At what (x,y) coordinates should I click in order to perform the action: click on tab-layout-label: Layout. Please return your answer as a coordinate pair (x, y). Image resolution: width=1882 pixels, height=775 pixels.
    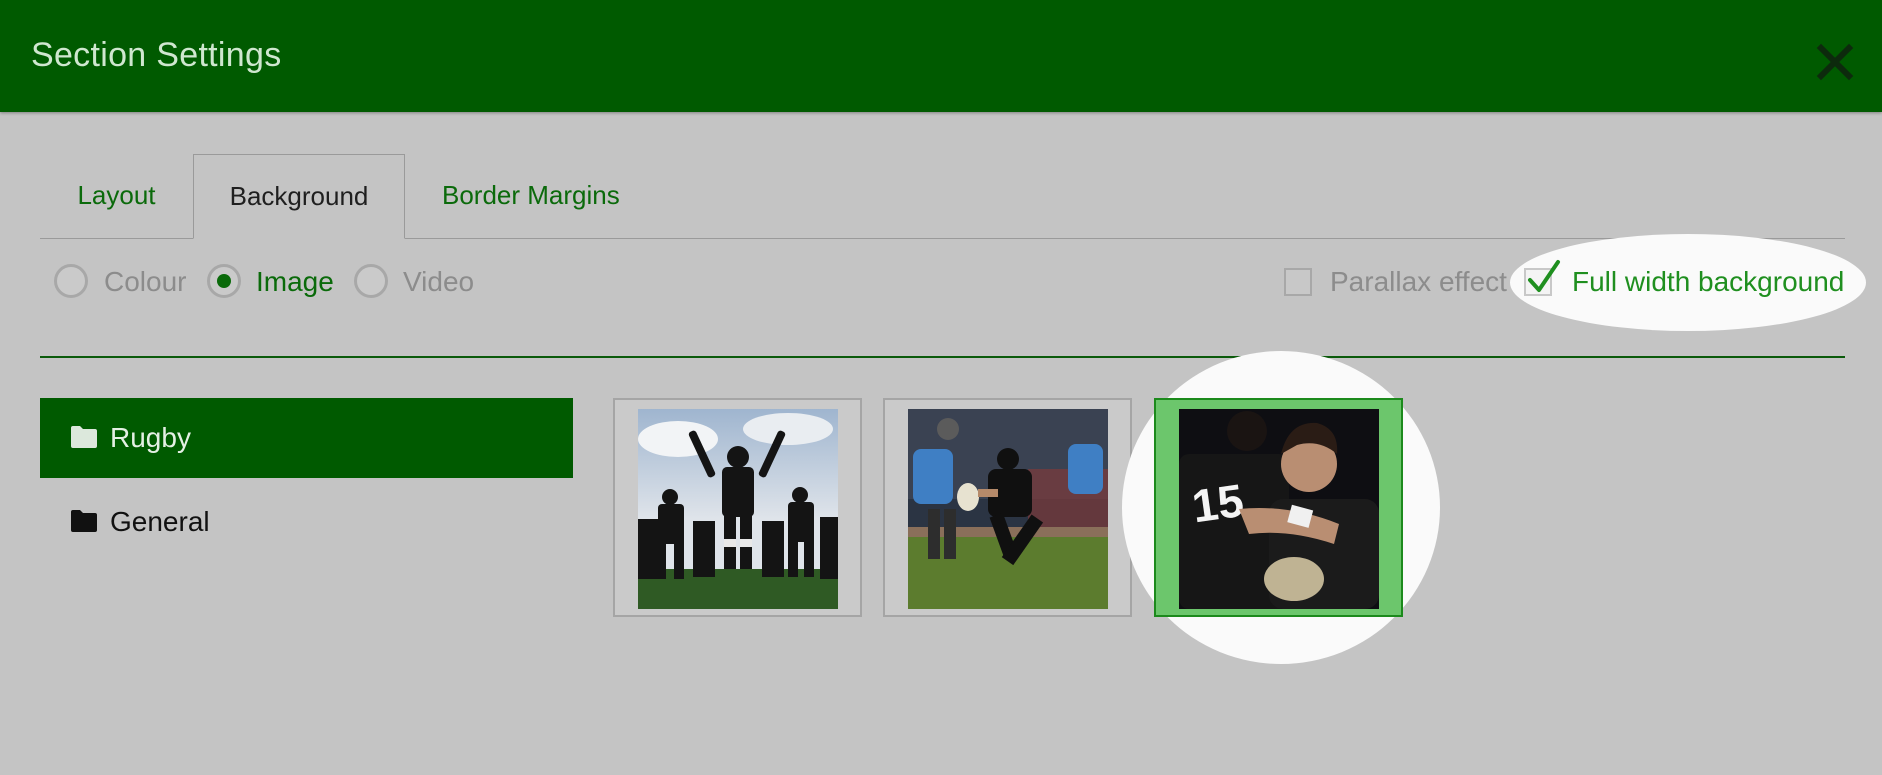
    Looking at the image, I should click on (116, 195).